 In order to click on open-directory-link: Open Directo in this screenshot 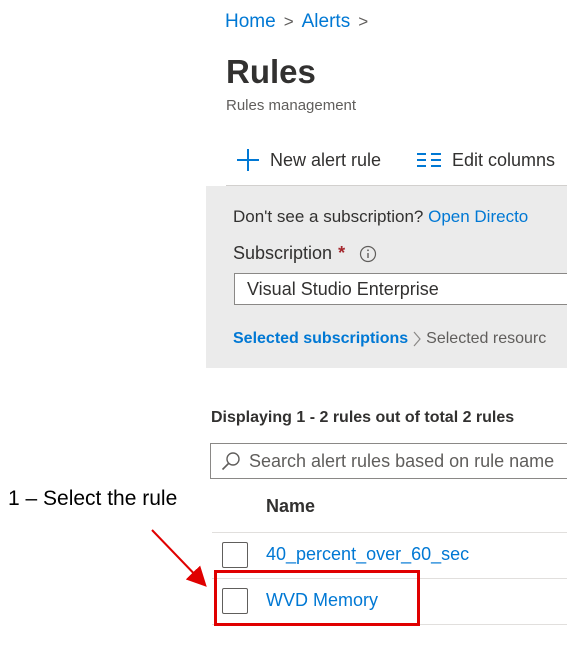, I will do `click(478, 216)`.